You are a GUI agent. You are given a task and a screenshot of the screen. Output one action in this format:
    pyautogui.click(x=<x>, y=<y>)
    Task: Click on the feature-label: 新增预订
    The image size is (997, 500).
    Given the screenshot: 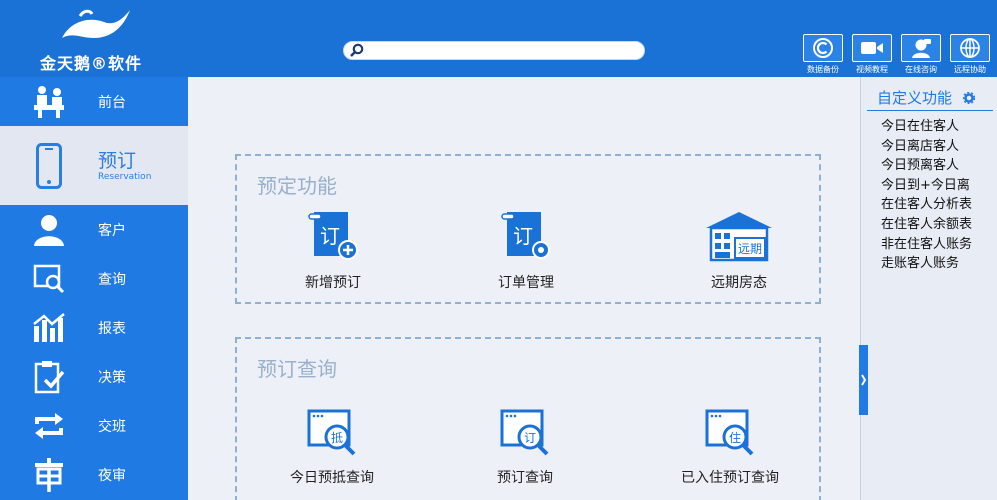 What is the action you would take?
    pyautogui.click(x=333, y=283)
    